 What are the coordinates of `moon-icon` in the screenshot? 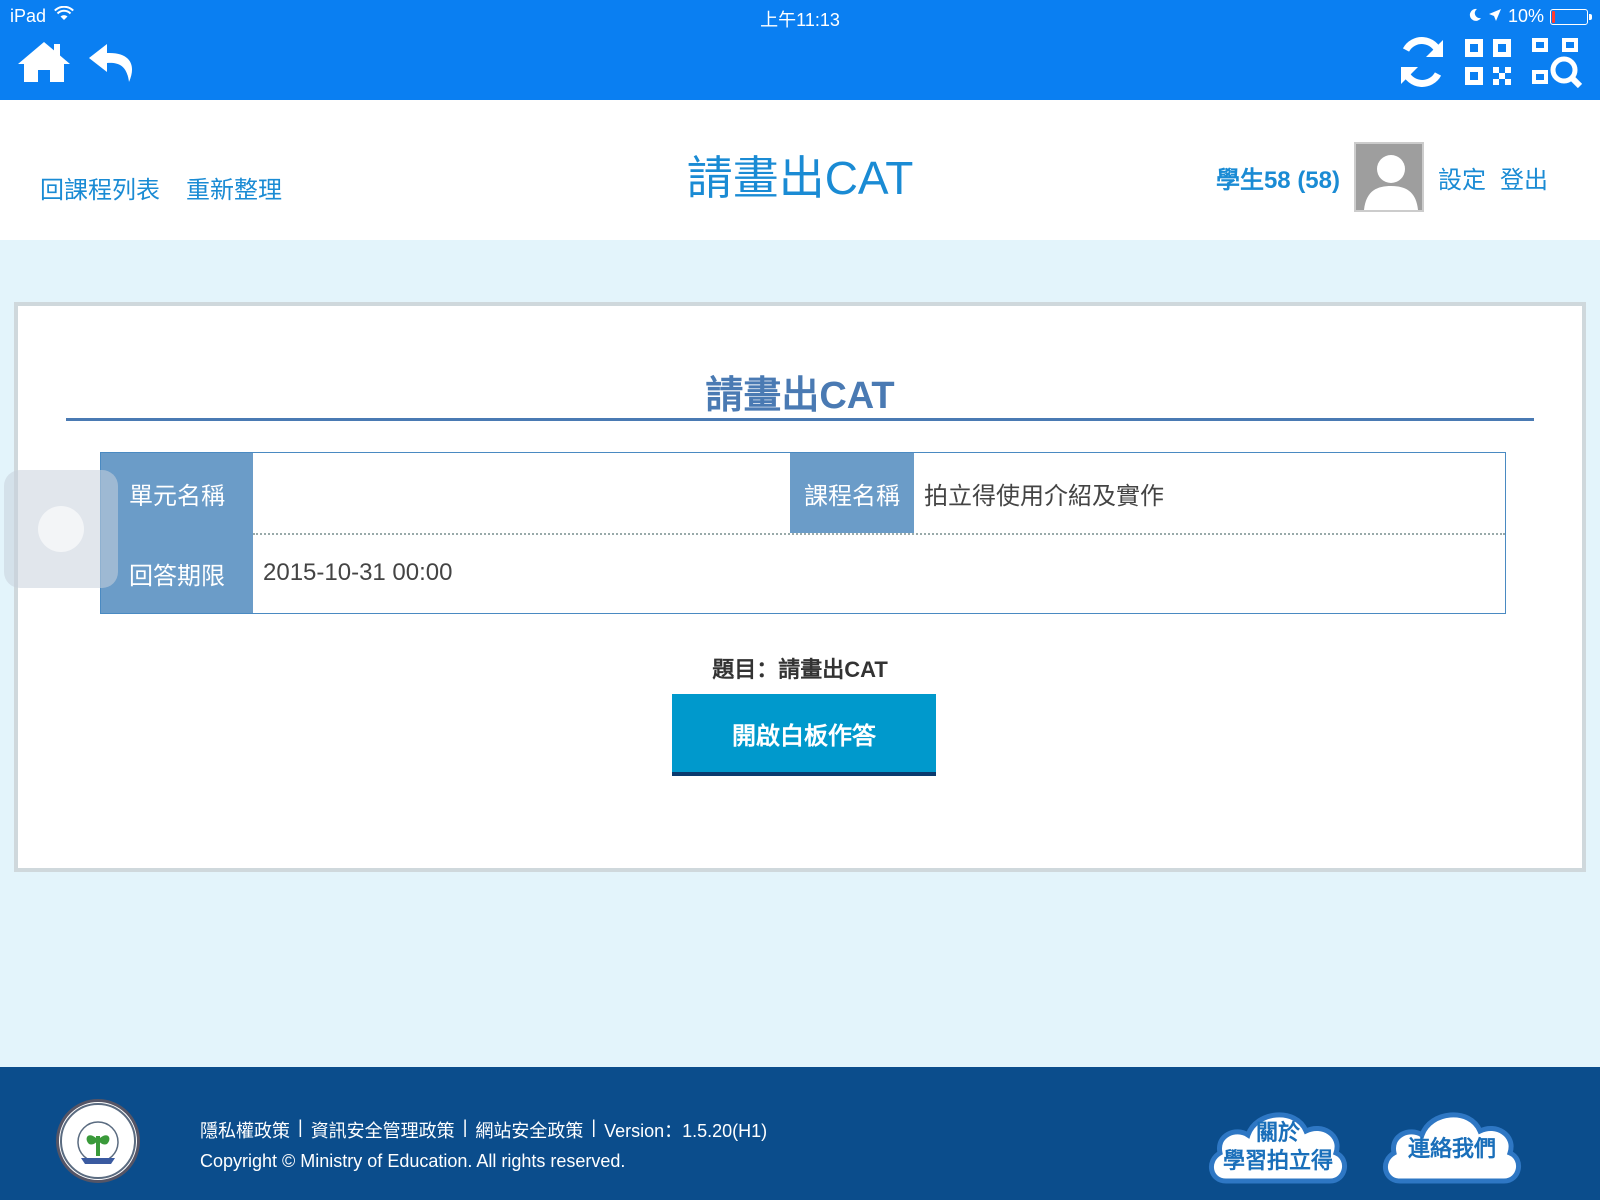 It's located at (1475, 16).